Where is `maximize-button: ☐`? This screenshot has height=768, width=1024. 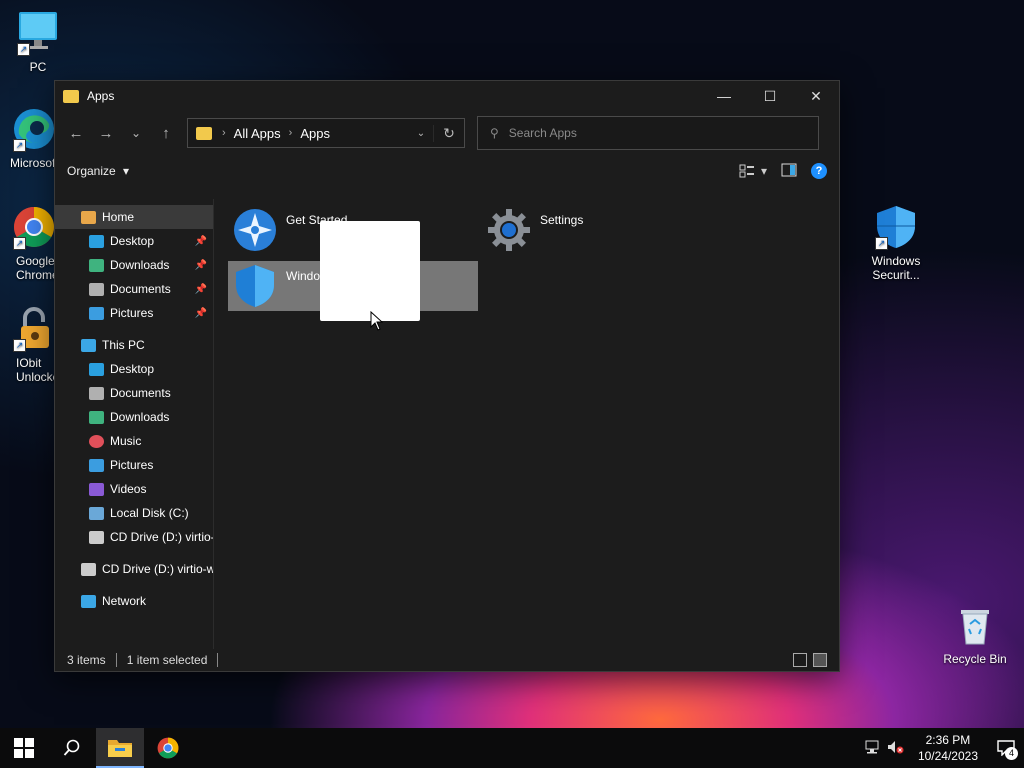
maximize-button: ☐ is located at coordinates (770, 96).